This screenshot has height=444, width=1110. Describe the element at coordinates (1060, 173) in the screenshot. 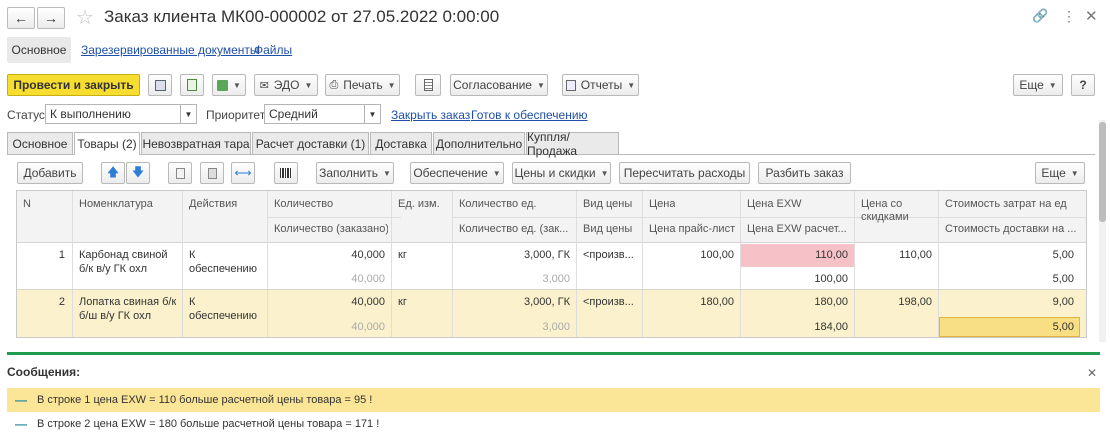

I see `grid-more-button: Еще ▼` at that location.